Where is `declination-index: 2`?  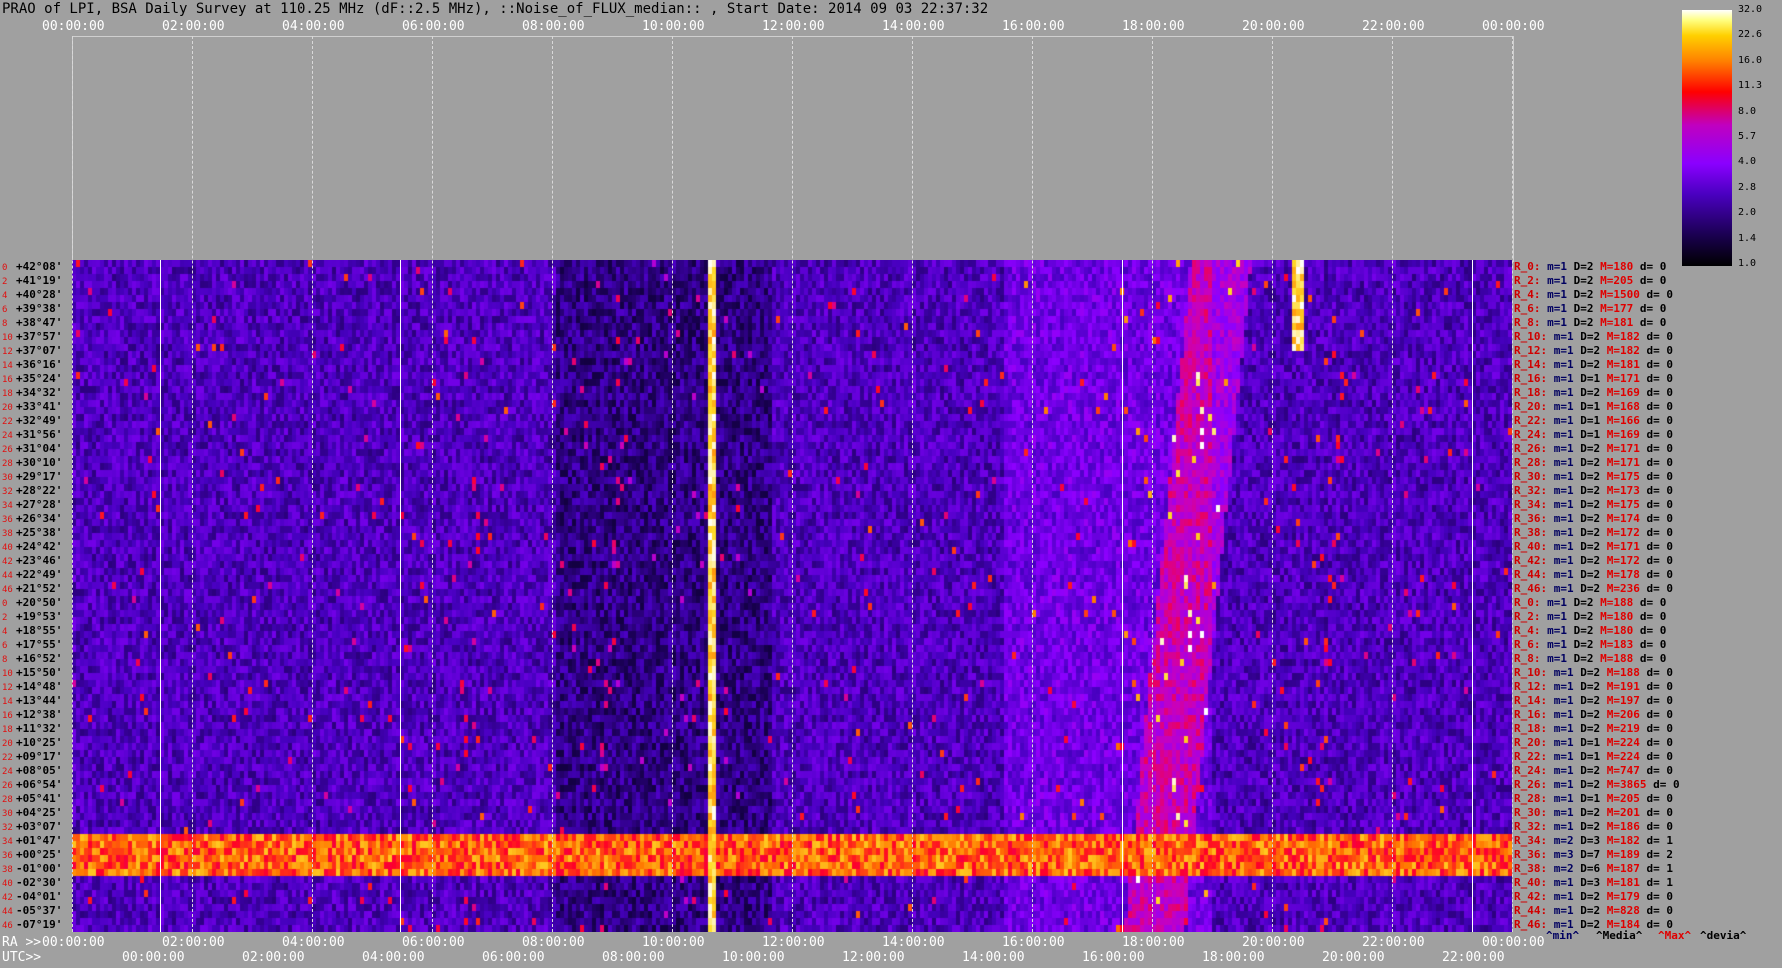
declination-index: 2 is located at coordinates (5, 282).